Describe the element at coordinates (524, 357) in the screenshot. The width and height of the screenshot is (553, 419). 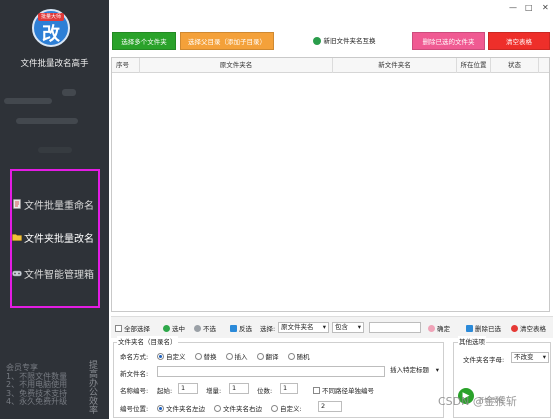
I see `letter-case-value: 不改变` at that location.